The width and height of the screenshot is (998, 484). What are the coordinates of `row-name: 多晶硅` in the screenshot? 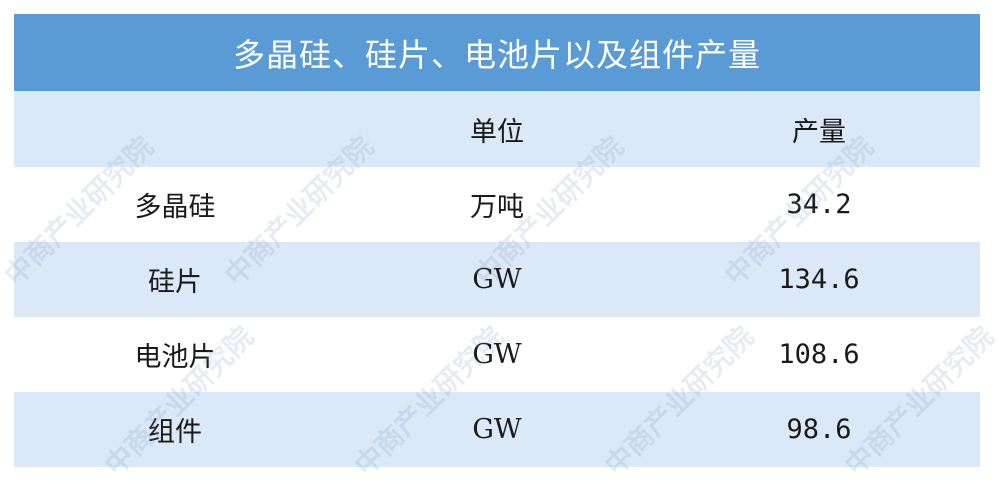 It's located at (175, 207).